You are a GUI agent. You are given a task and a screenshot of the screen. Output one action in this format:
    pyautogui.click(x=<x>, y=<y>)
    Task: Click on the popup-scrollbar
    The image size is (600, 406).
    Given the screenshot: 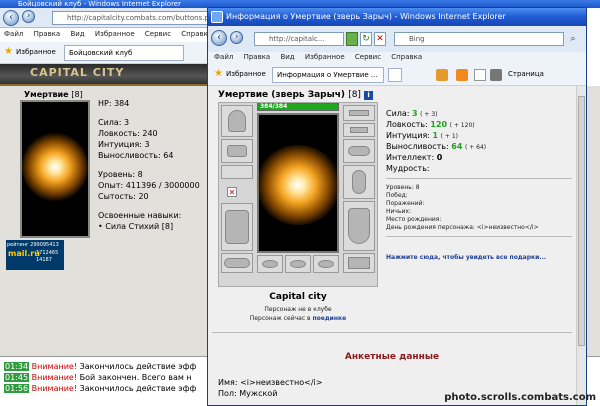 What is the action you would take?
    pyautogui.click(x=581, y=245)
    